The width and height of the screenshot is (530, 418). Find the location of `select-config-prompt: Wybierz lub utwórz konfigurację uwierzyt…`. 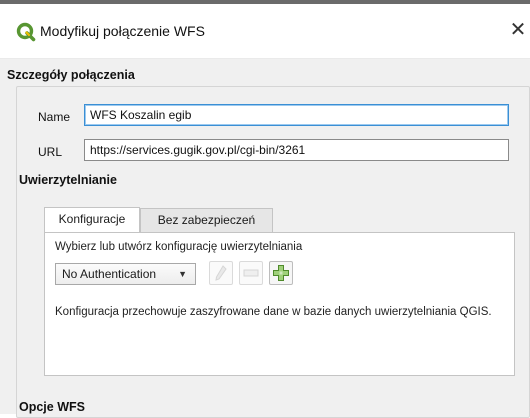

select-config-prompt: Wybierz lub utwórz konfigurację uwierzyt… is located at coordinates (179, 247).